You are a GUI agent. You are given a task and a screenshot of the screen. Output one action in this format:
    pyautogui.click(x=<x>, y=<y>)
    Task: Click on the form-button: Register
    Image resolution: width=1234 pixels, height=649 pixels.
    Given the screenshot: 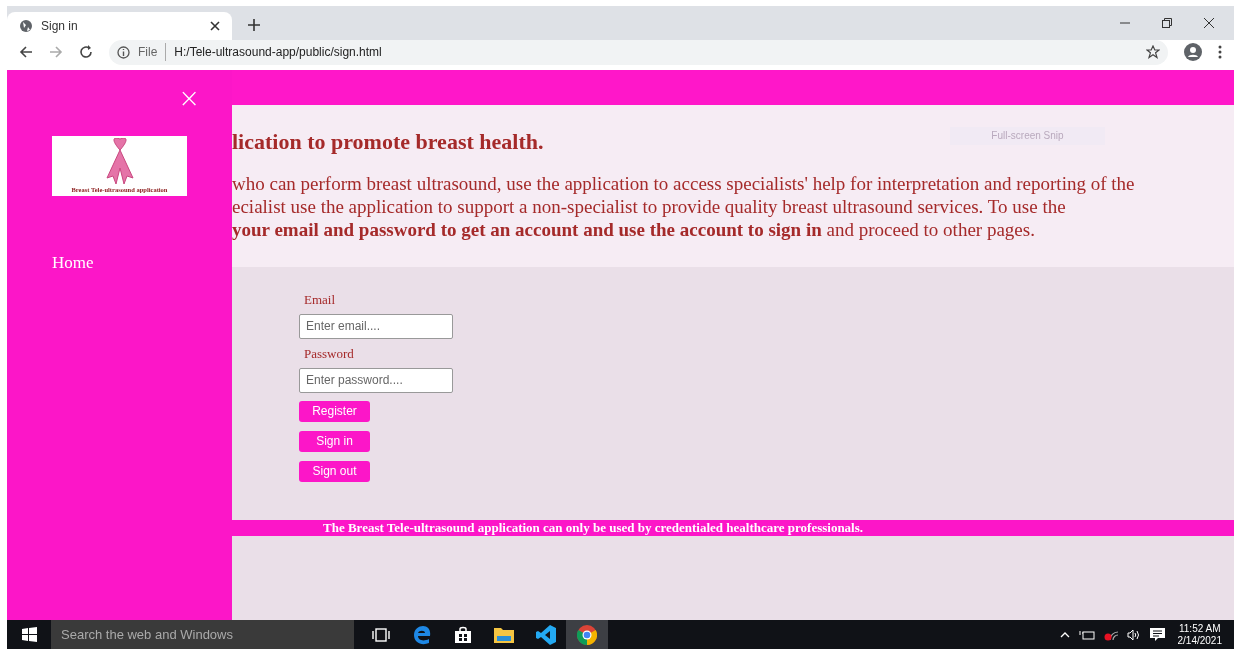 What is the action you would take?
    pyautogui.click(x=334, y=411)
    